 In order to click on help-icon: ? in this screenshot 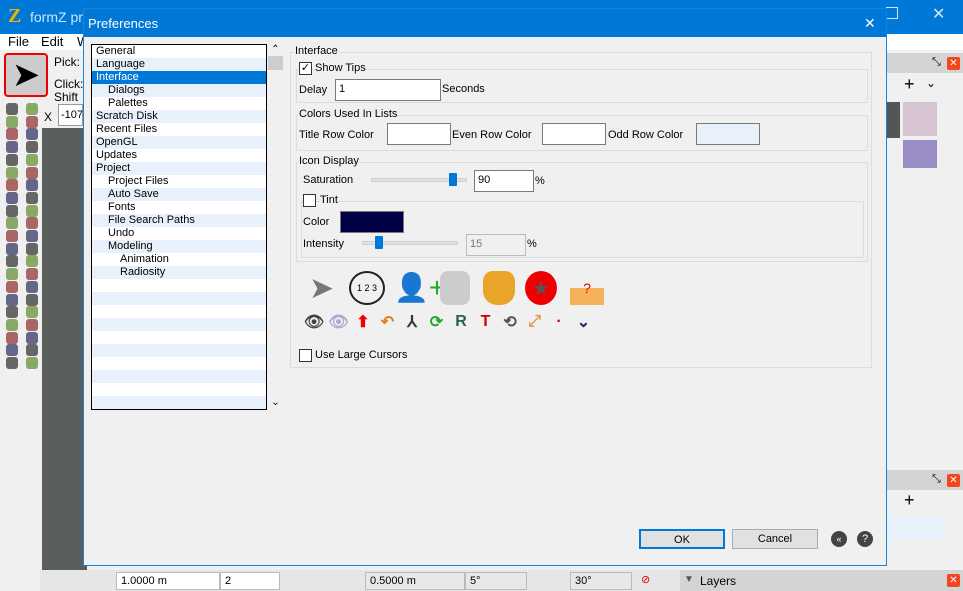, I will do `click(865, 539)`.